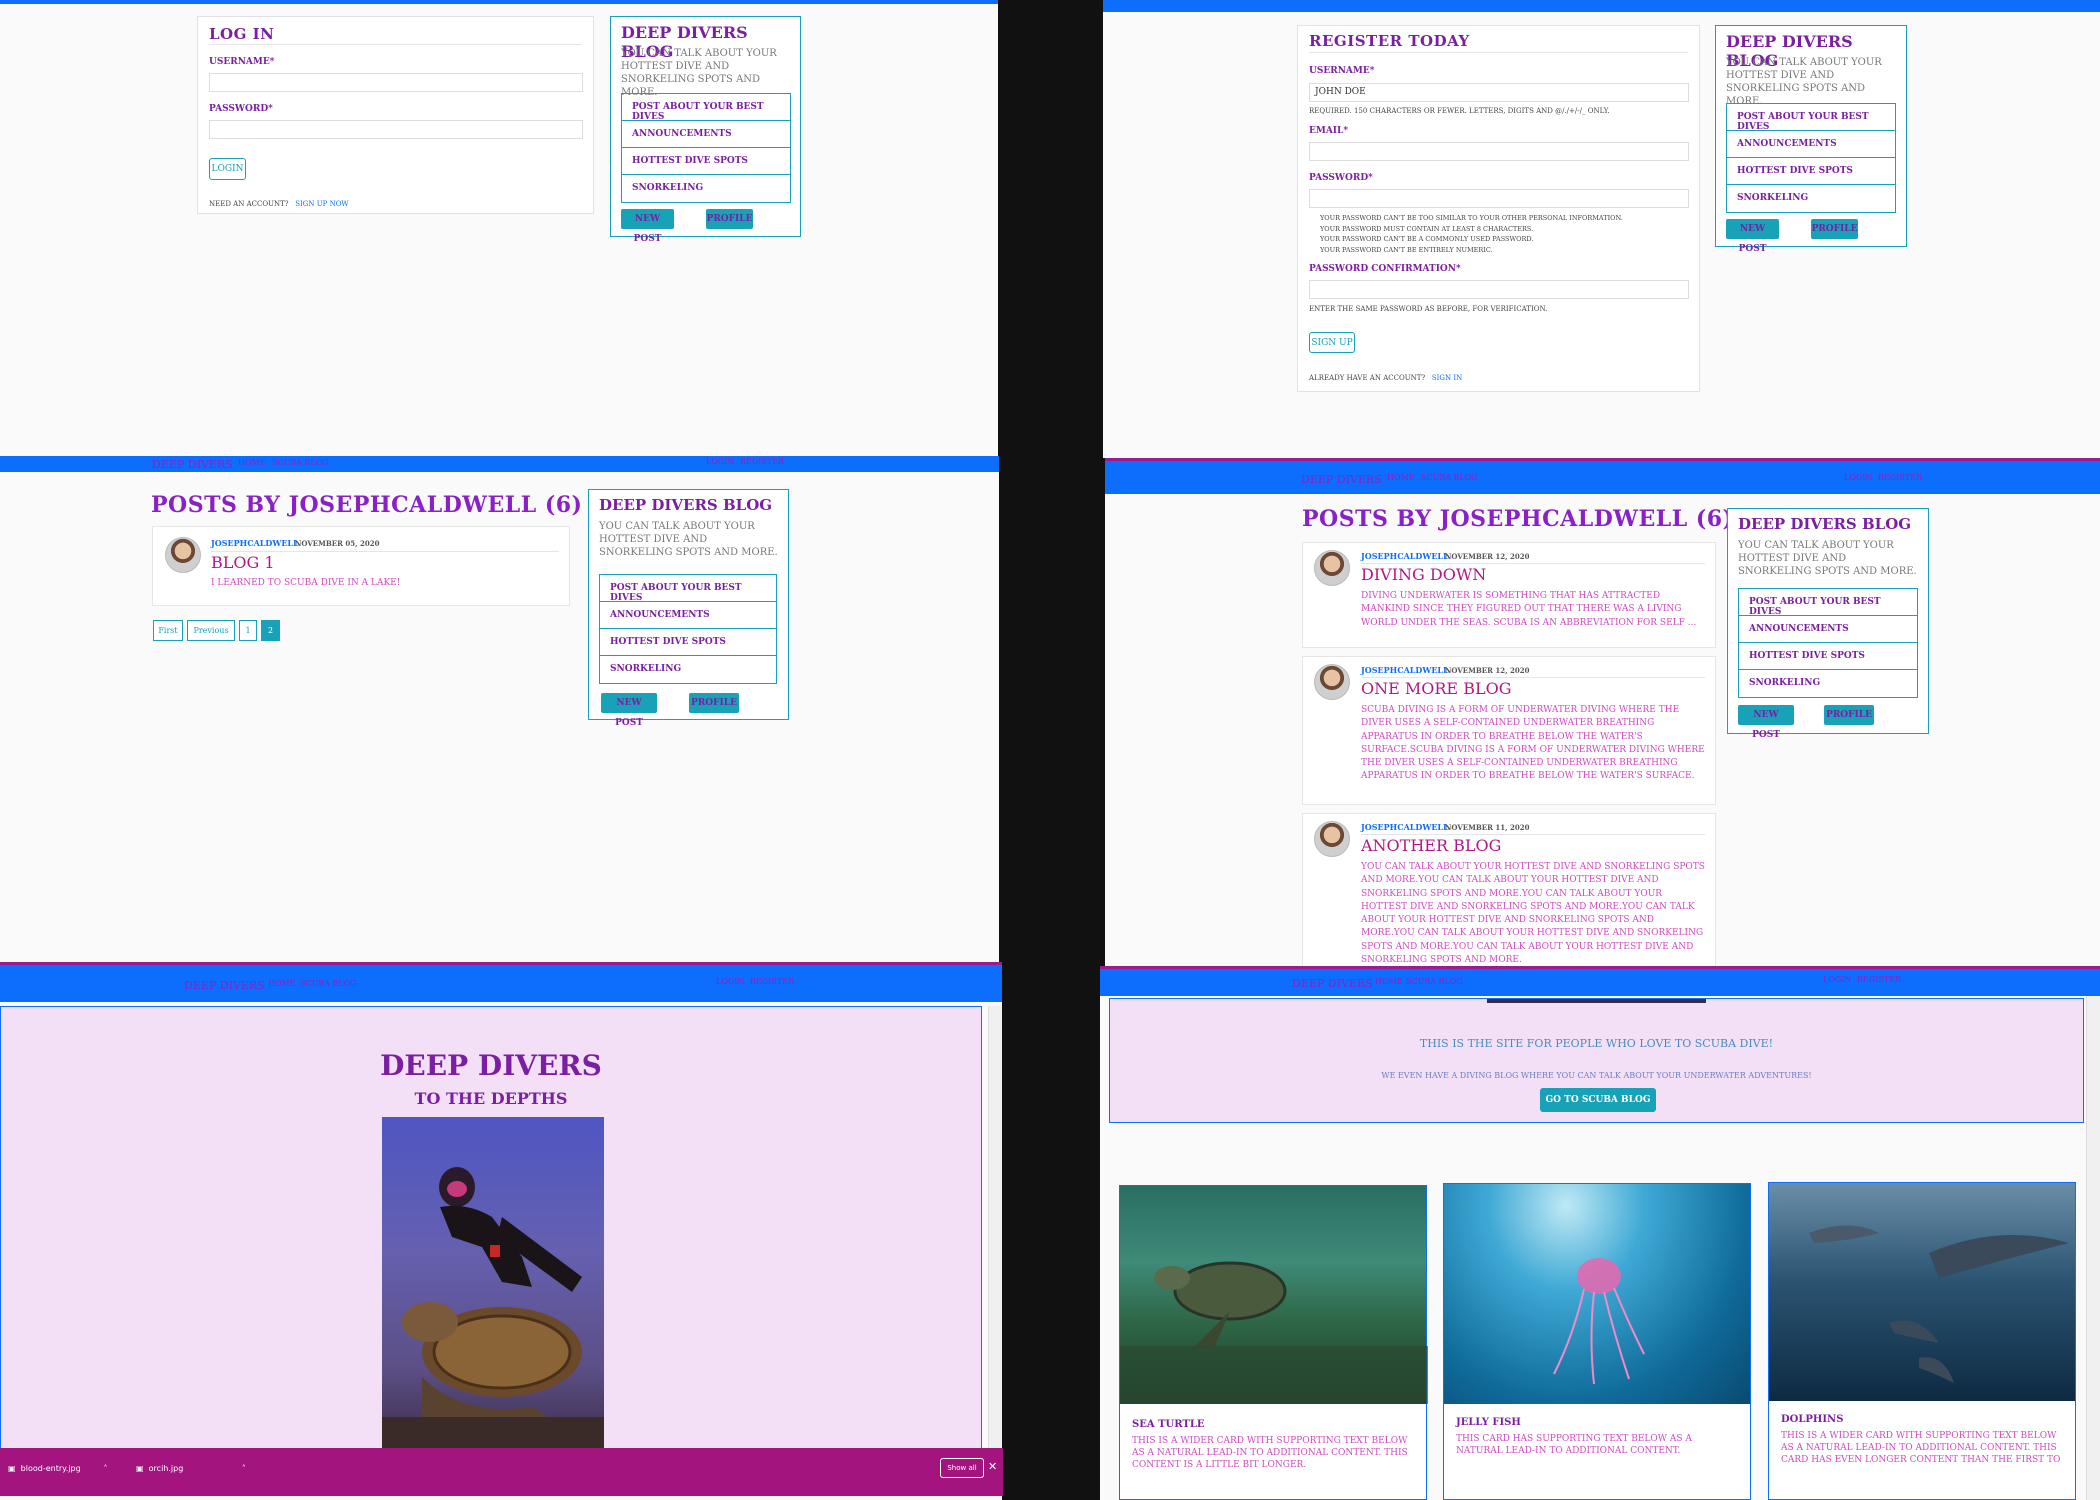  Describe the element at coordinates (270, 630) in the screenshot. I see `page-2: 2` at that location.